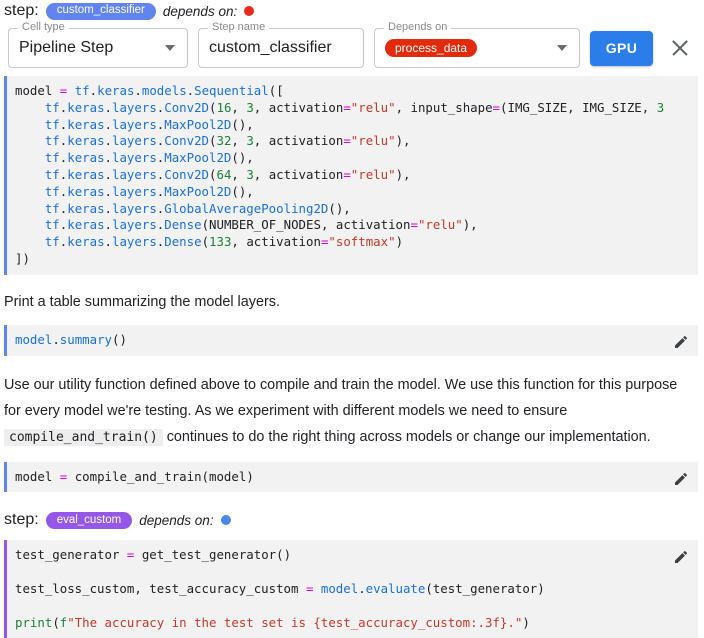  I want to click on code-cell-model-summary: model.summary(), so click(351, 340).